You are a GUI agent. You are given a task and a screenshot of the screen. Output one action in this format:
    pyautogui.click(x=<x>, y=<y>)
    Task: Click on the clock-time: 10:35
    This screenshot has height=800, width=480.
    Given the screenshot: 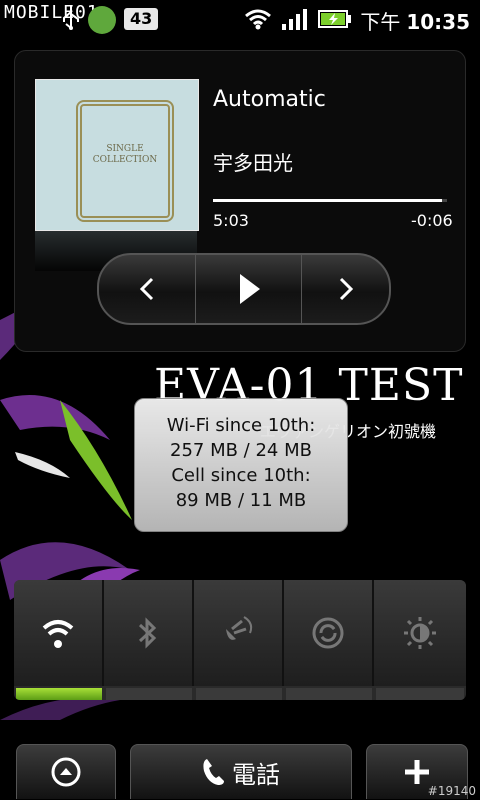 What is the action you would take?
    pyautogui.click(x=438, y=22)
    